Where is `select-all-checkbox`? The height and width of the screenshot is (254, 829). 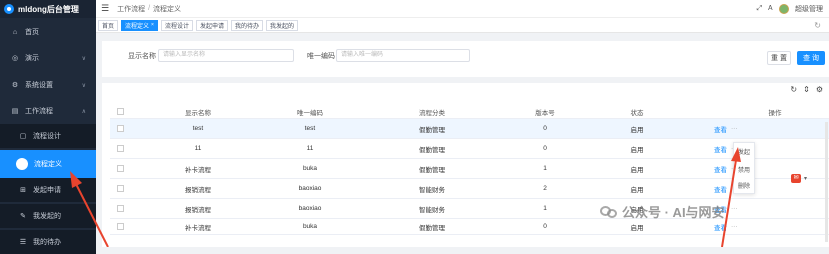
select-all-checkbox is located at coordinates (120, 111).